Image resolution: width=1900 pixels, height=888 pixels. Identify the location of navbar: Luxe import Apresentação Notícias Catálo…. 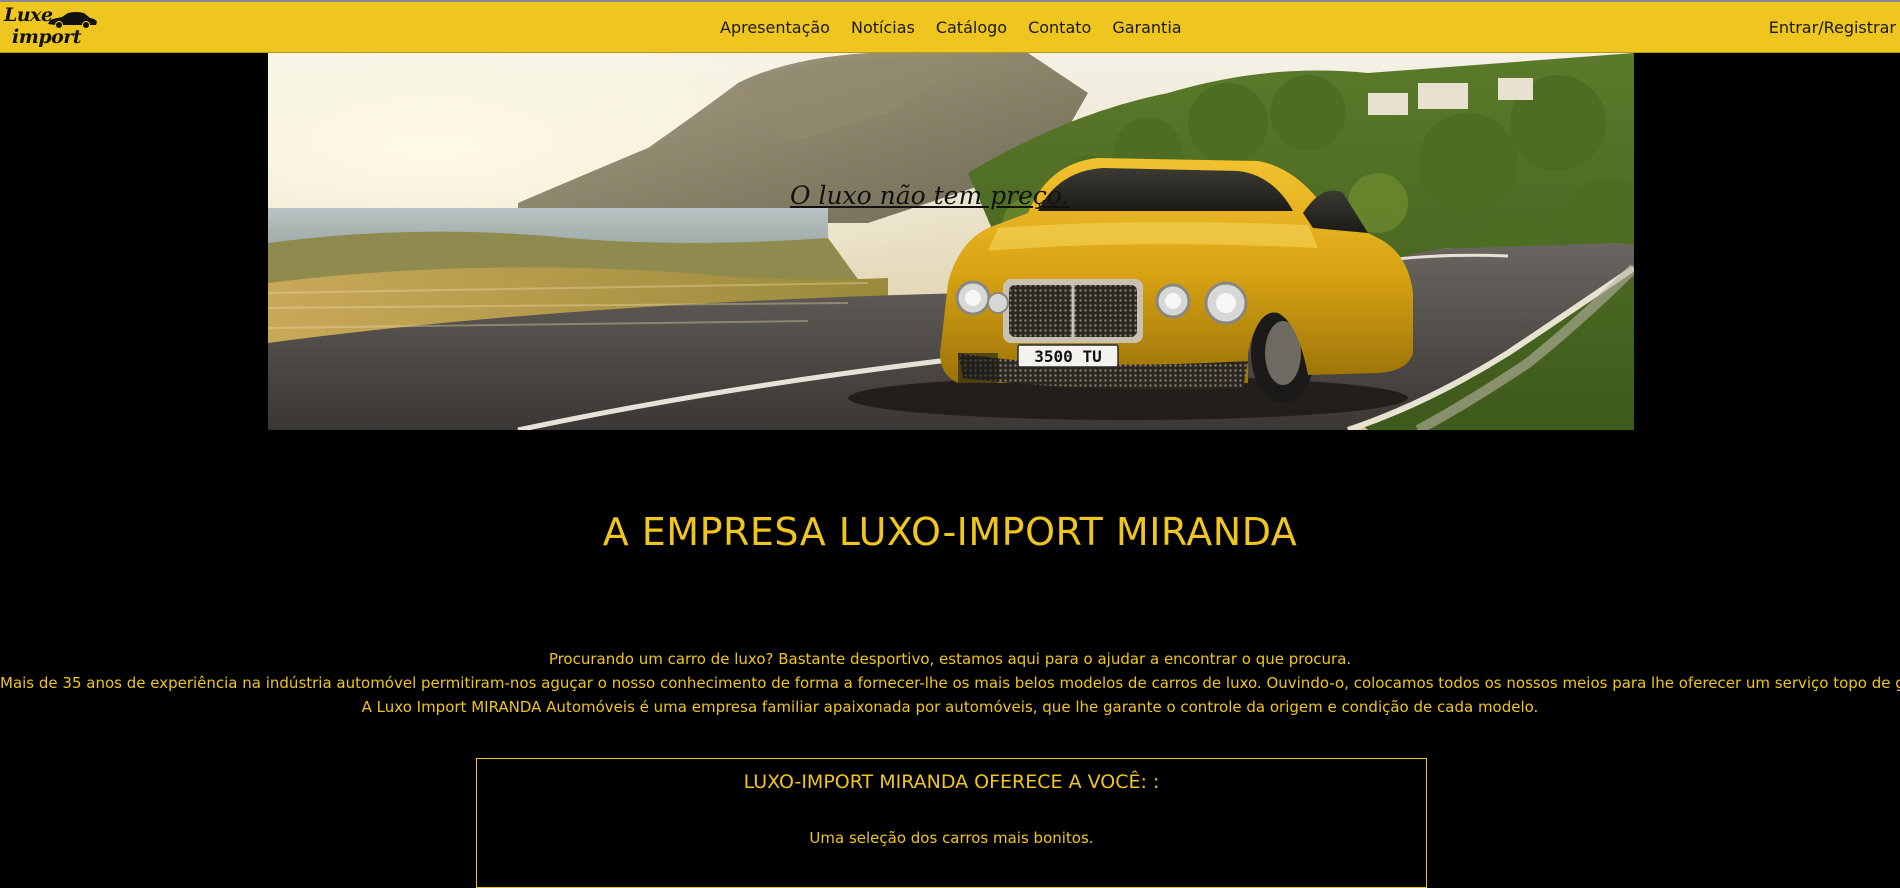
(950, 26).